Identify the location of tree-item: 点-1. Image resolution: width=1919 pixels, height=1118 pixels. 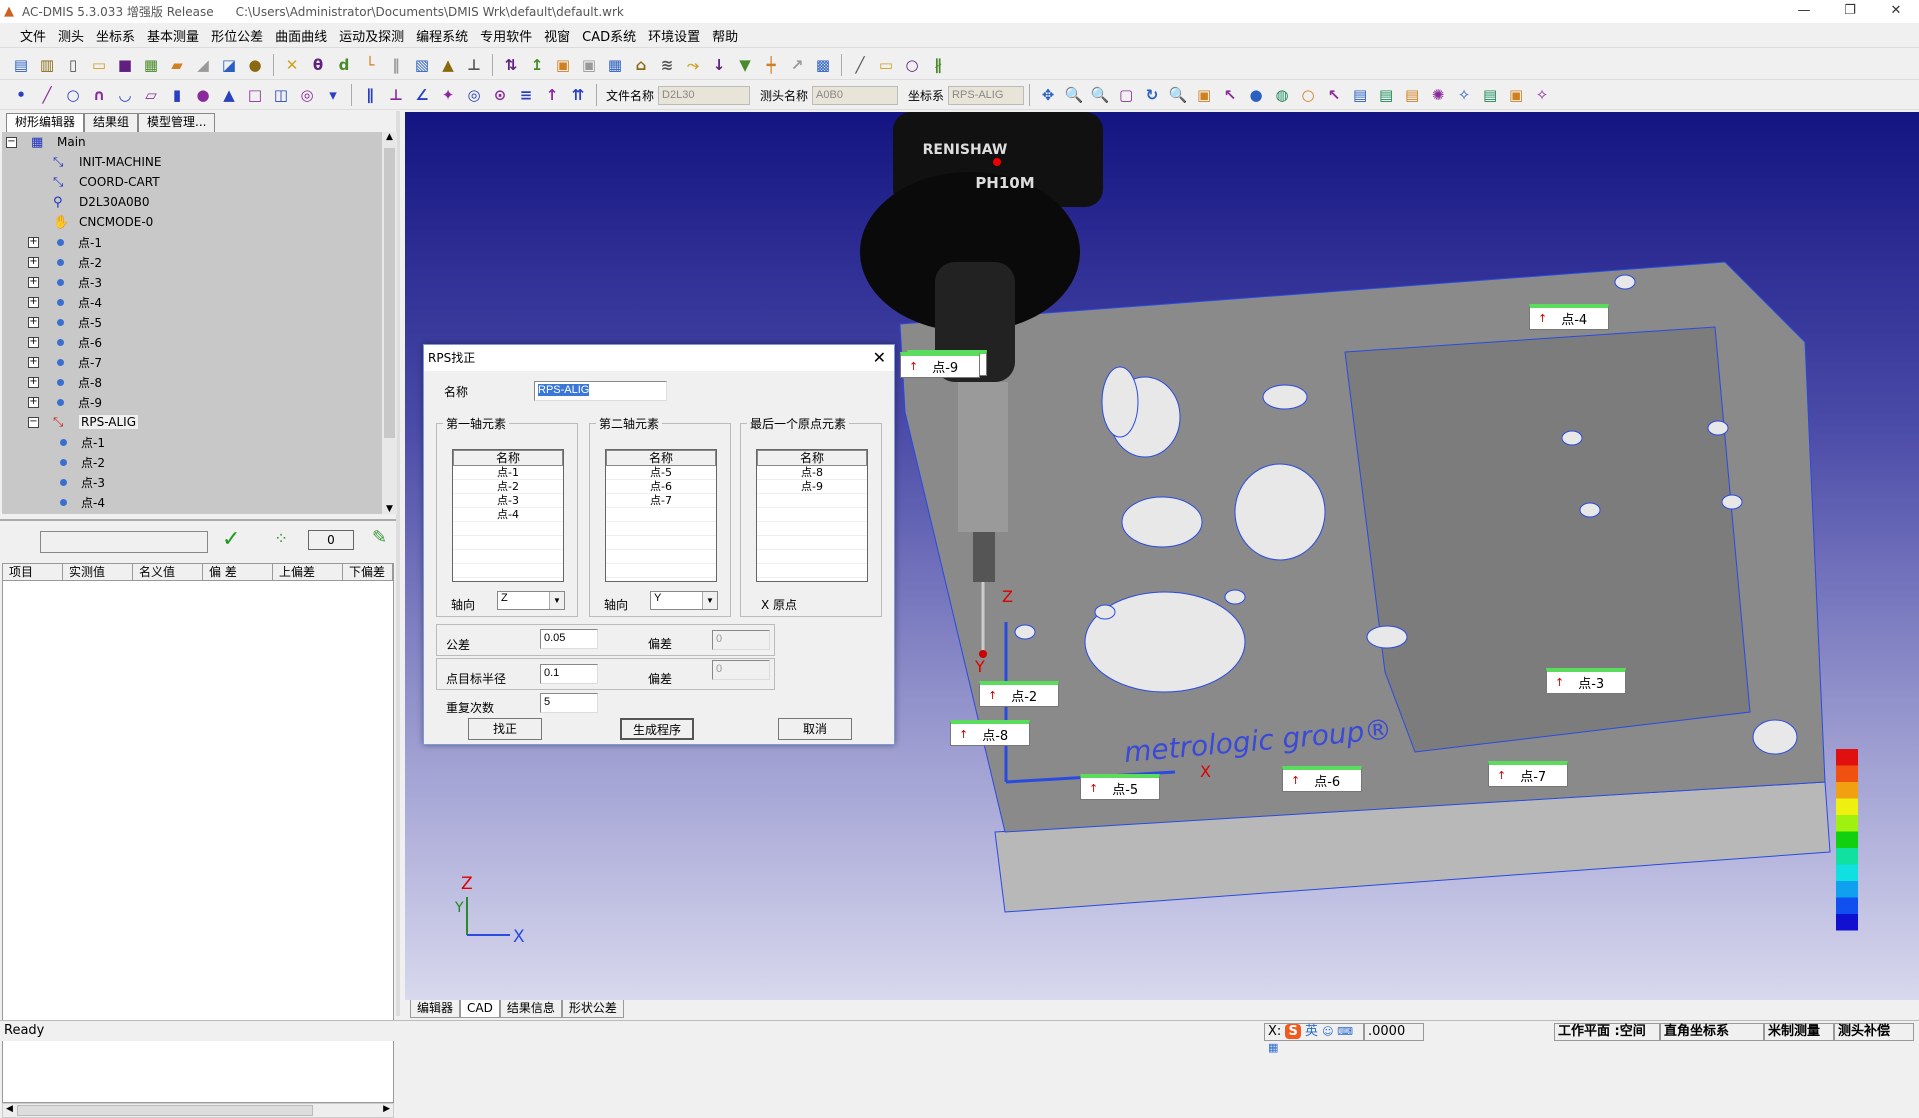
(80, 442).